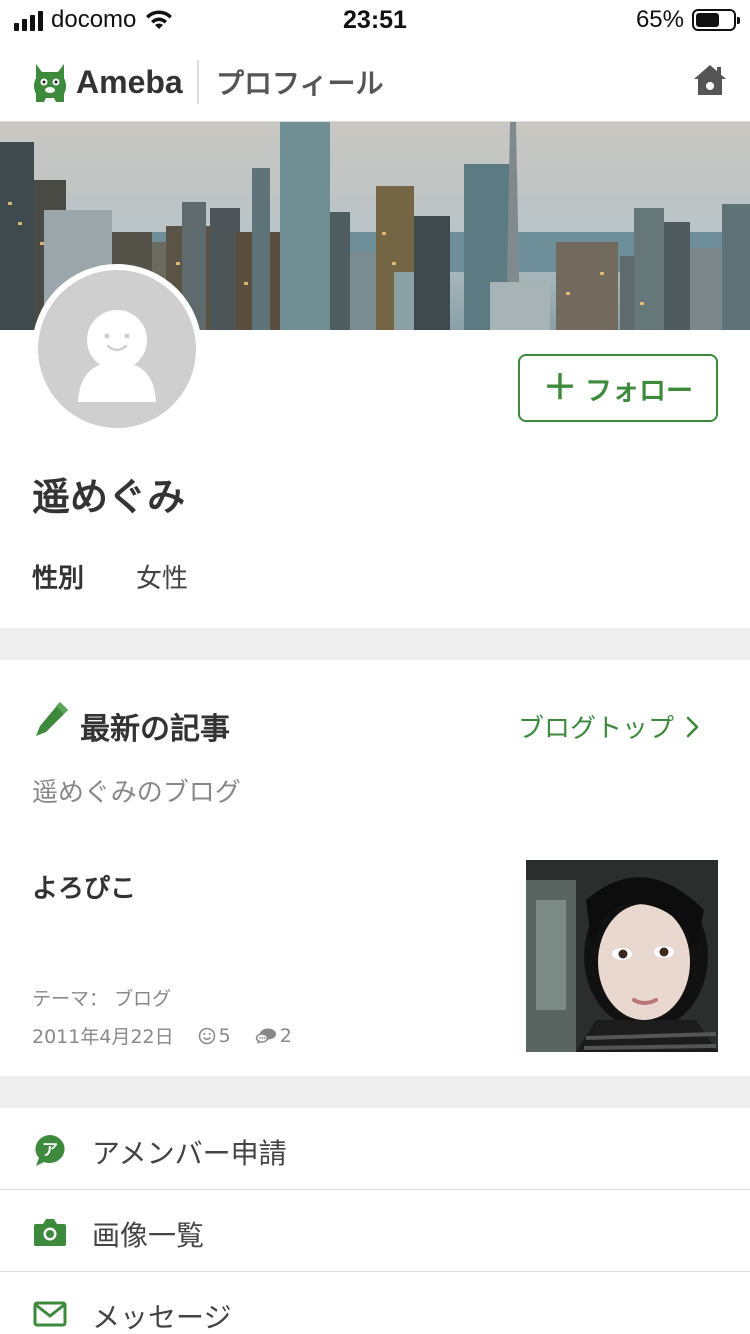 The image size is (750, 1334). Describe the element at coordinates (622, 956) in the screenshot. I see `article-thumbnail` at that location.